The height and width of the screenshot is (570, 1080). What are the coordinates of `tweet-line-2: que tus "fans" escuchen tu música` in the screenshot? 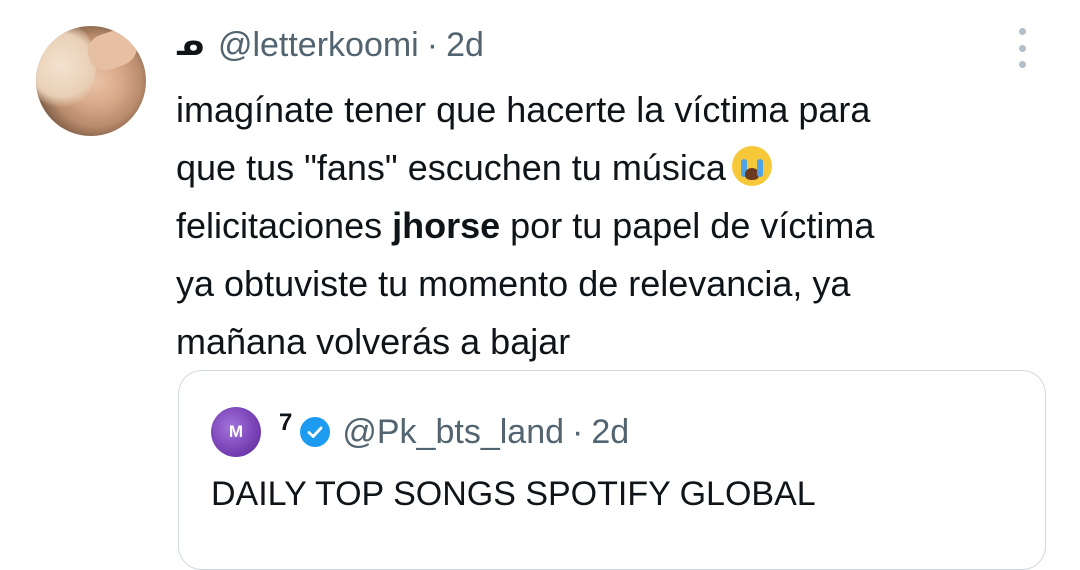 It's located at (616, 168).